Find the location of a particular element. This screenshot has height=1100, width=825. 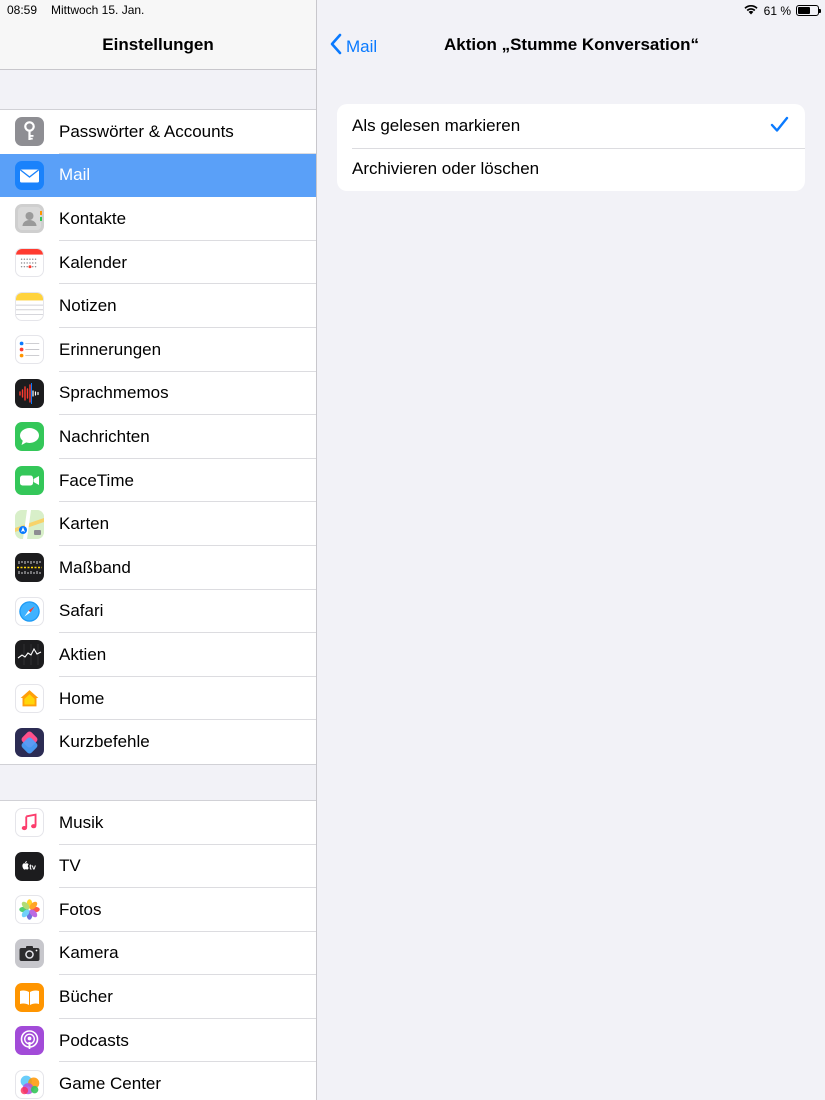

sidebar-item-messages: Nachrichten is located at coordinates (158, 437).